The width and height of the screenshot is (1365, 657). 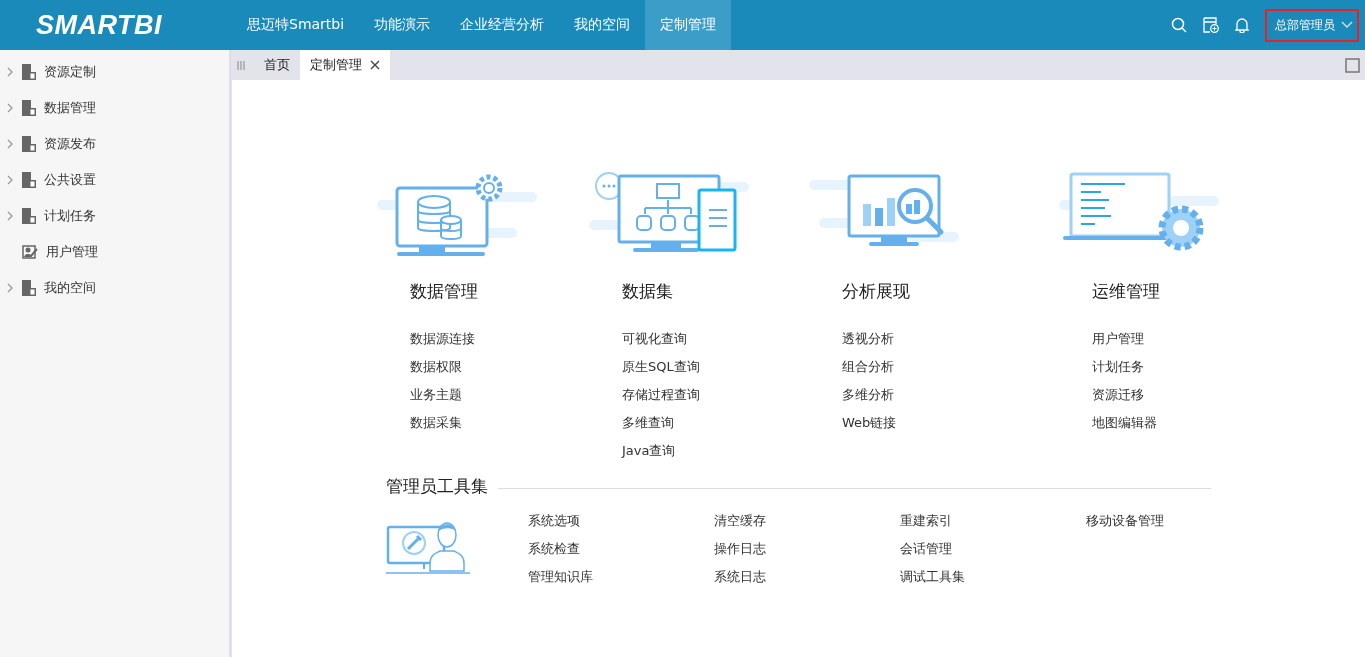 I want to click on admin-tool-link: 管理知识库, so click(x=560, y=577).